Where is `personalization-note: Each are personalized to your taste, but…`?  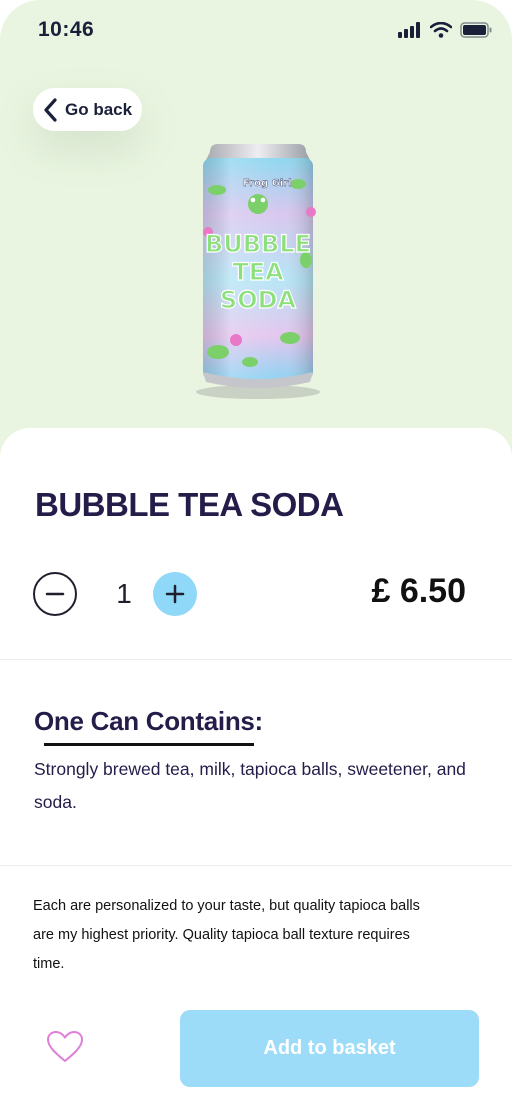 personalization-note: Each are personalized to your taste, but… is located at coordinates (226, 935).